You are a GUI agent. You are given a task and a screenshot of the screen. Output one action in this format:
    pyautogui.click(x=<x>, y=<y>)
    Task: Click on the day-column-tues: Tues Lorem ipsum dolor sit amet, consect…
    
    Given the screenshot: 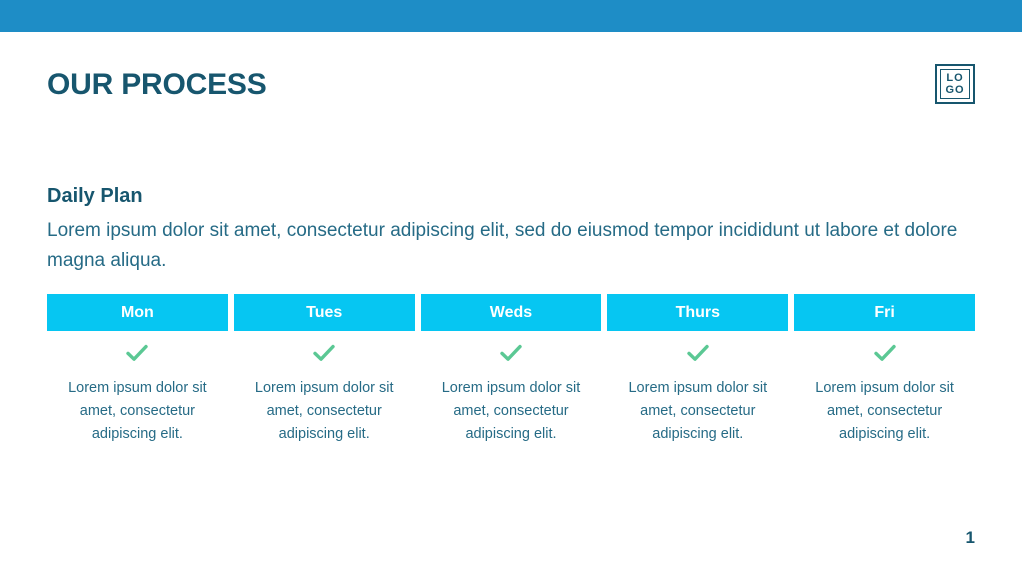 What is the action you would take?
    pyautogui.click(x=324, y=370)
    